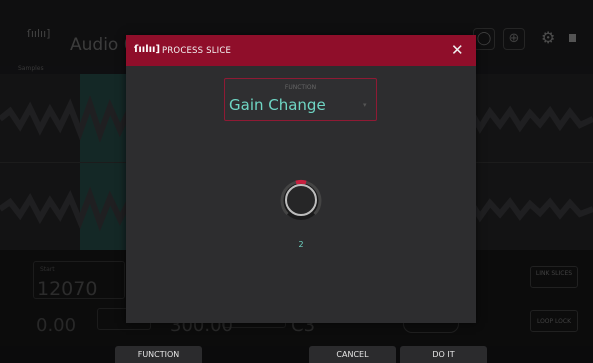  I want to click on function-value: Gain Change, so click(277, 105).